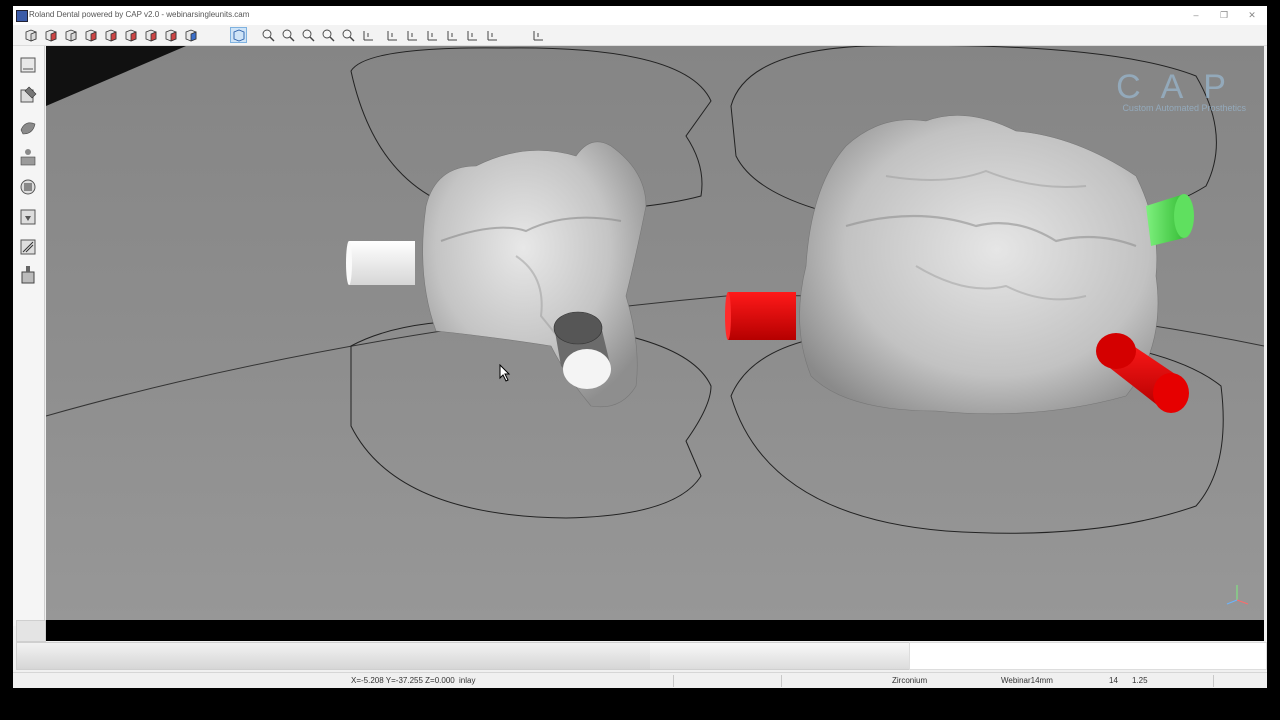 Image resolution: width=1280 pixels, height=720 pixels. I want to click on section-x-icon, so click(392, 35).